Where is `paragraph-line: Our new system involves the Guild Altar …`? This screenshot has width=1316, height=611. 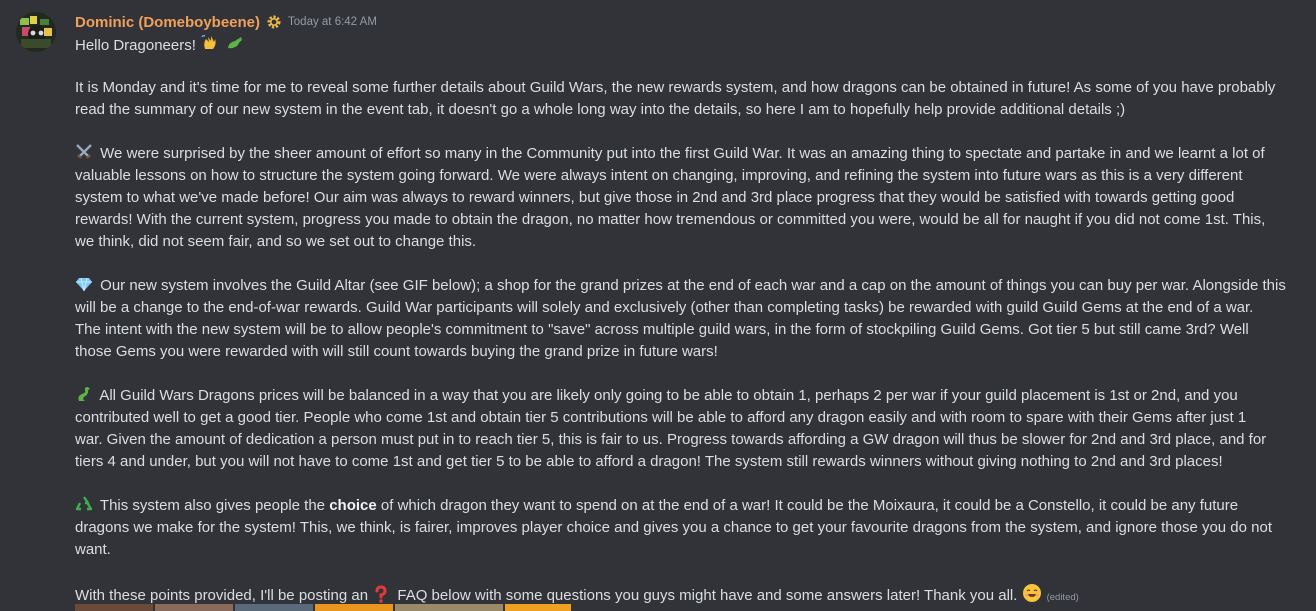
paragraph-line: Our new system involves the Guild Altar … is located at coordinates (693, 285).